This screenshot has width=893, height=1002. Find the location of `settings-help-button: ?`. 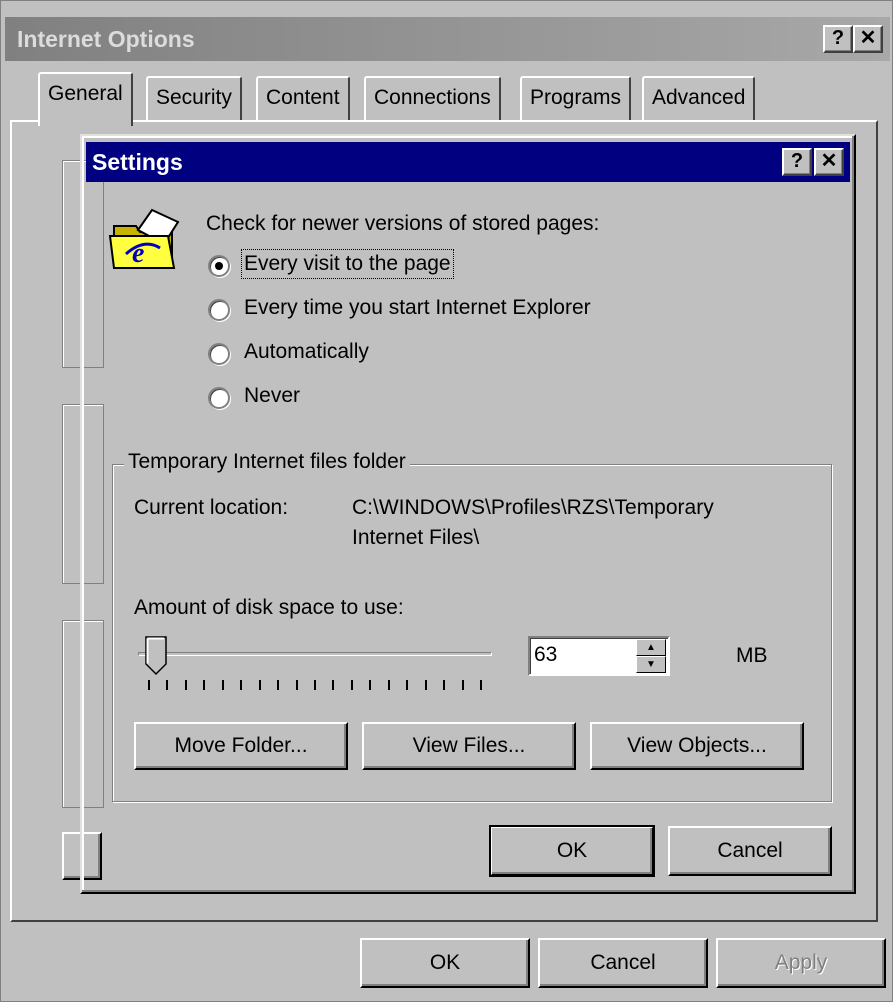

settings-help-button: ? is located at coordinates (797, 162).